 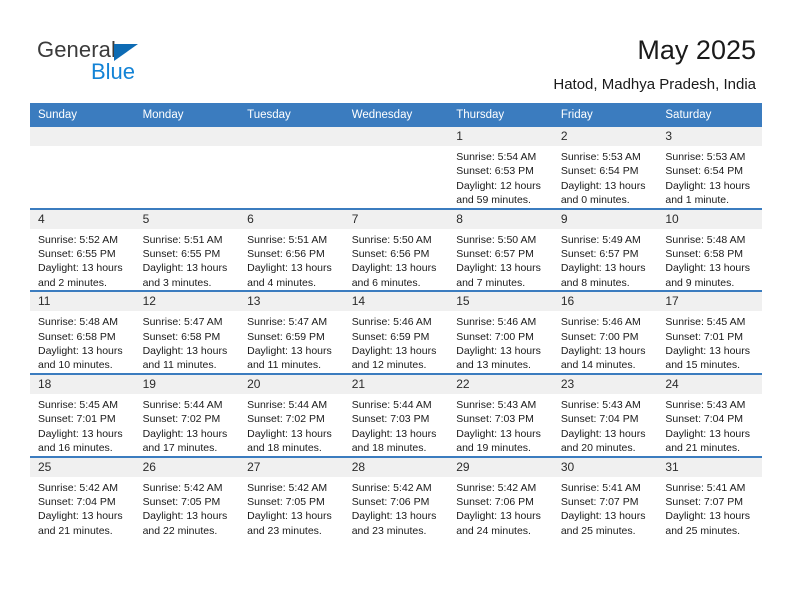 What do you see at coordinates (500, 467) in the screenshot?
I see `day-number: 29` at bounding box center [500, 467].